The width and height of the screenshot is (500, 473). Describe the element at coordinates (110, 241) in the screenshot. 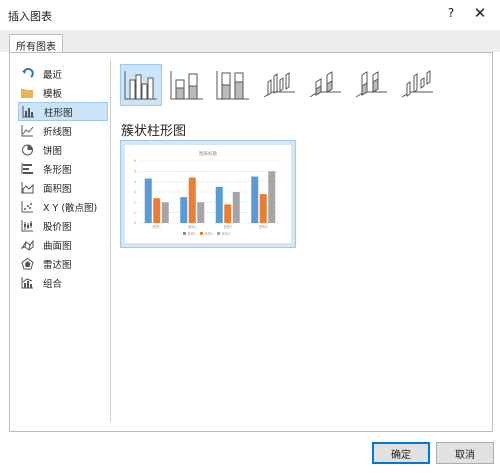

I see `panel-divider` at that location.